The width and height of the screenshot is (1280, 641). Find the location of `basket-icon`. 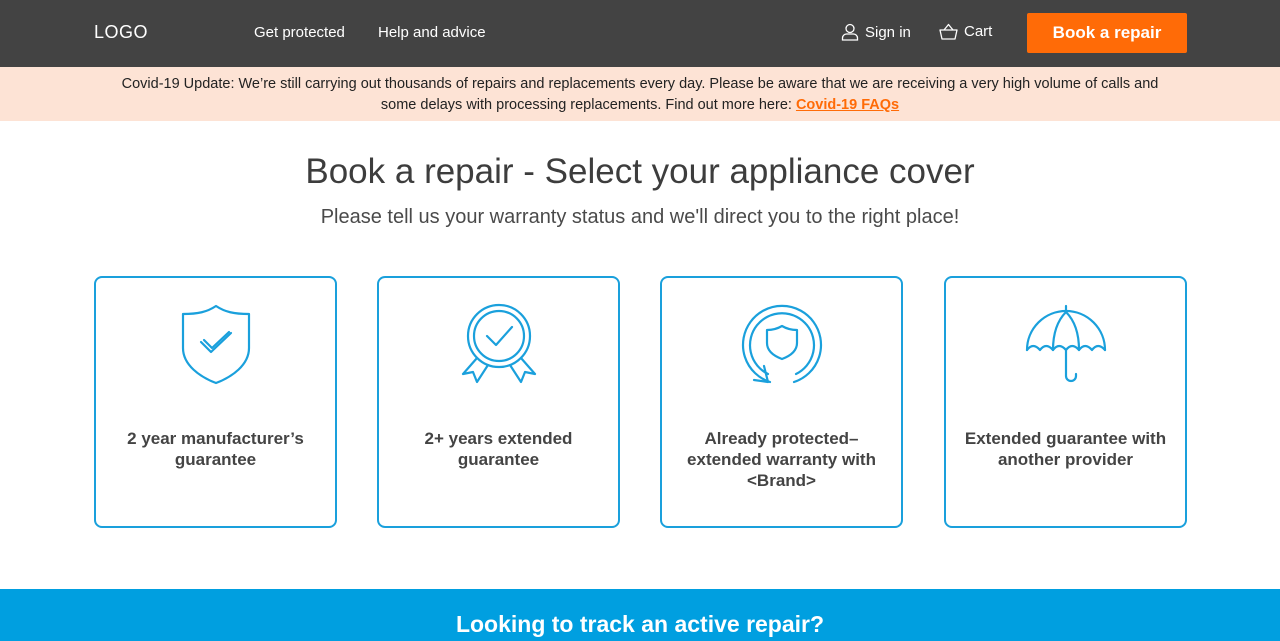

basket-icon is located at coordinates (948, 31).